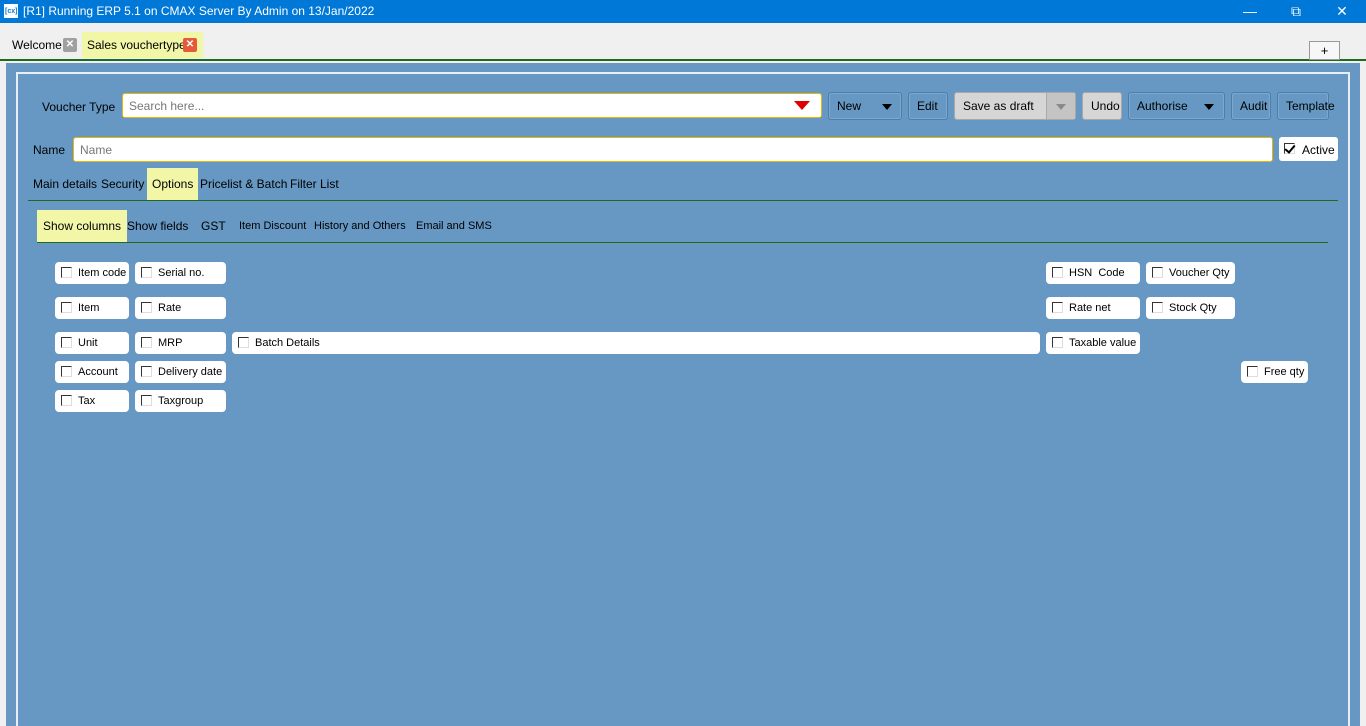 Image resolution: width=1366 pixels, height=726 pixels. I want to click on tab-welcome: Welcome ✕, so click(43, 45).